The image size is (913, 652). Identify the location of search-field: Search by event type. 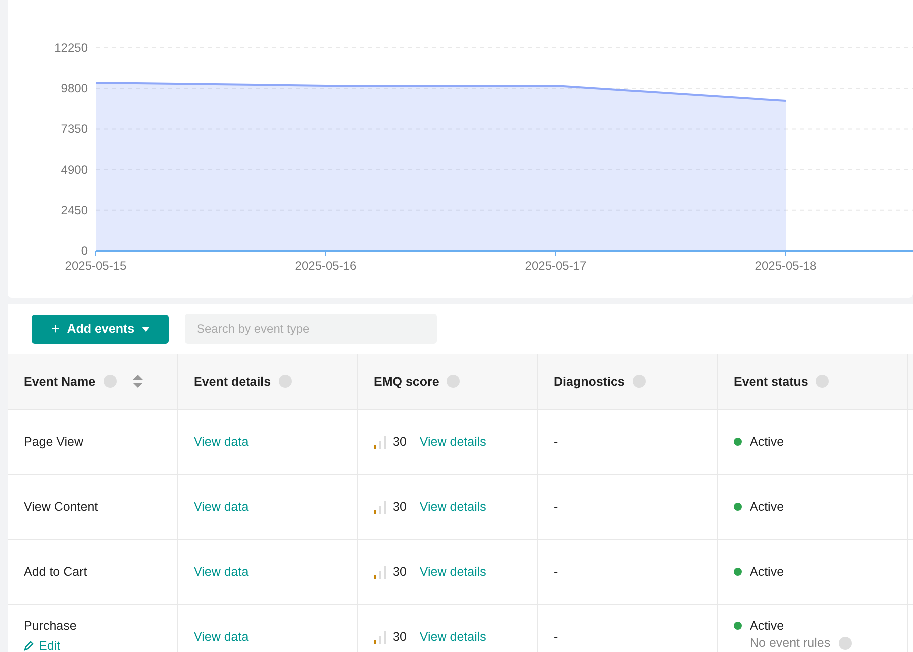
(311, 329).